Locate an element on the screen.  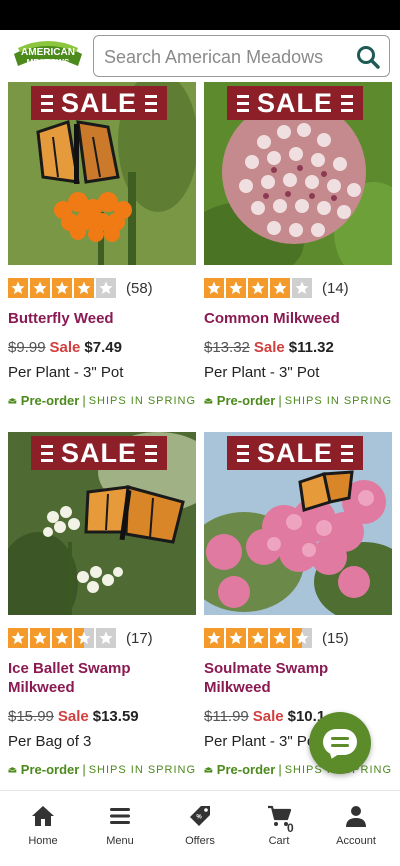
tag-icon: % is located at coordinates (200, 816).